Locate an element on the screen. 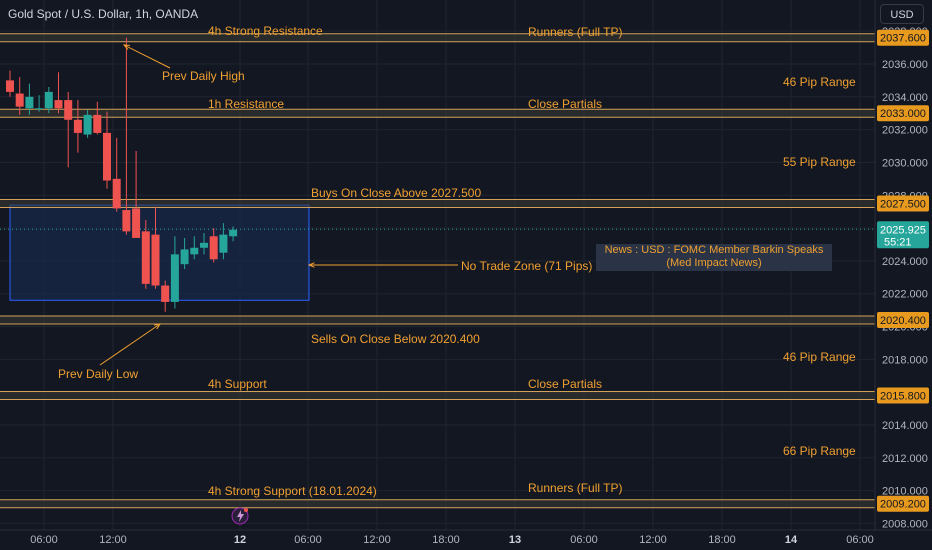 This screenshot has width=932, height=550. last-price-countdown: 55:21 is located at coordinates (898, 242).